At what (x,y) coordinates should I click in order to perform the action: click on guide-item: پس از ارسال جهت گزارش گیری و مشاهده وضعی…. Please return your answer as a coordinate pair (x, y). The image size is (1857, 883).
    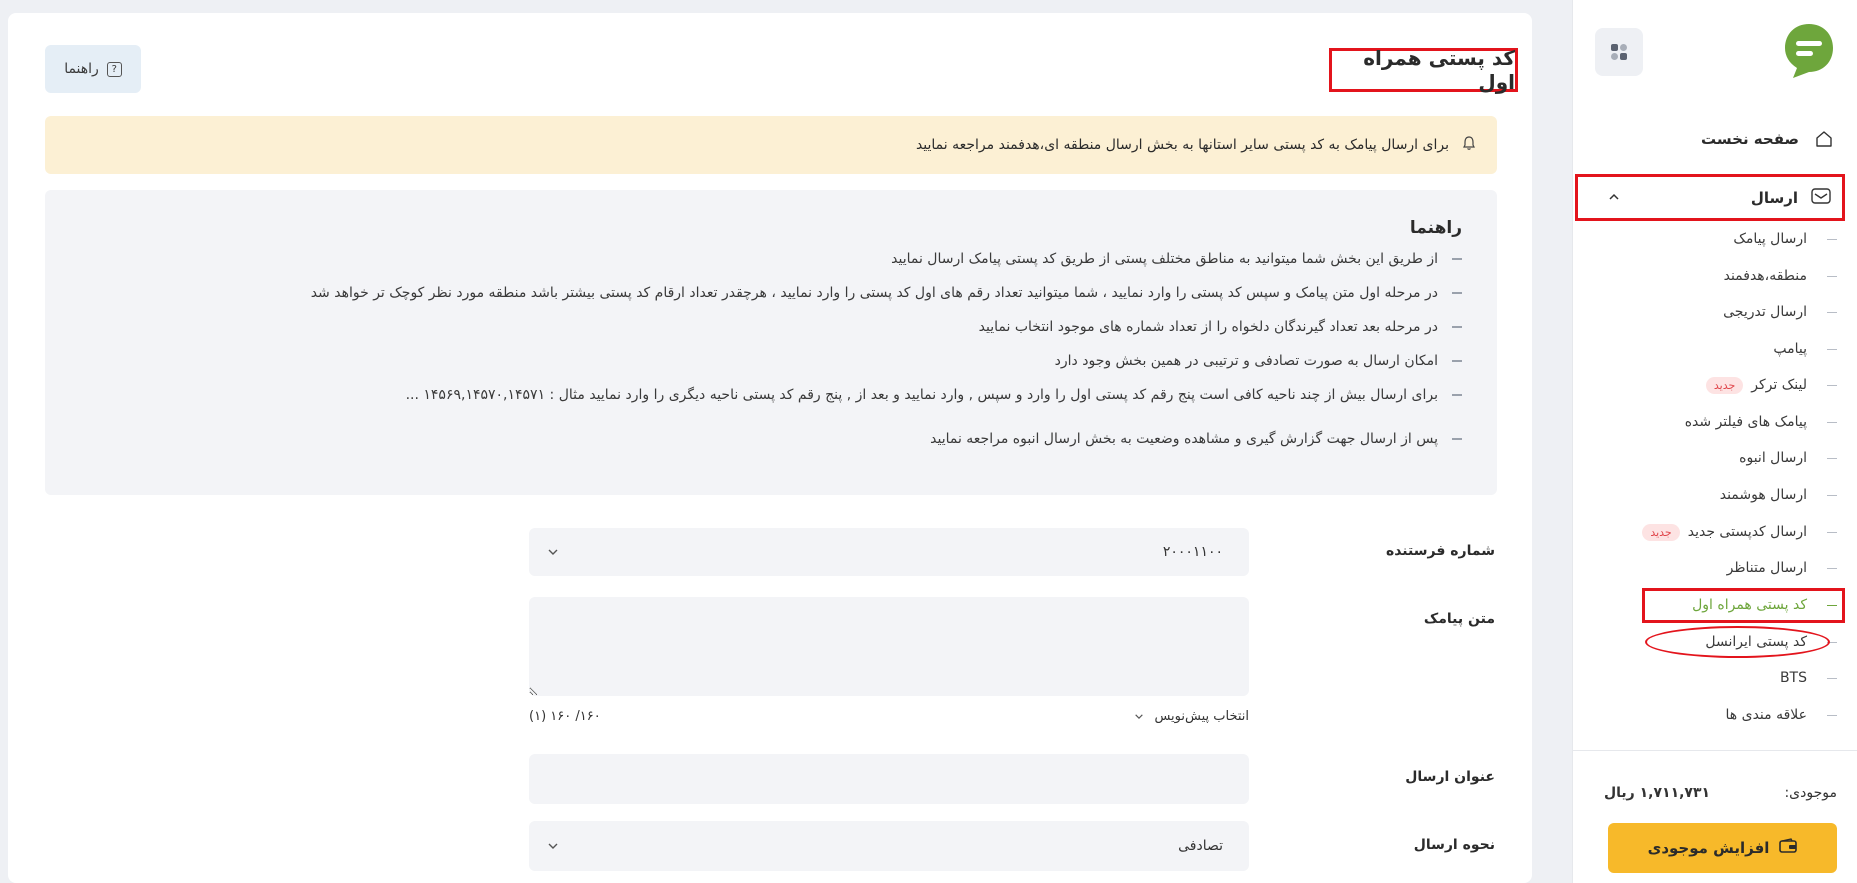
    Looking at the image, I should click on (772, 439).